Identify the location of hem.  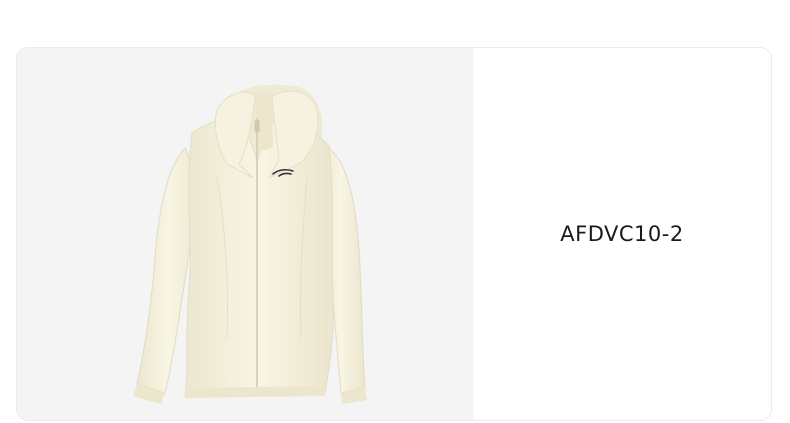
(255, 392).